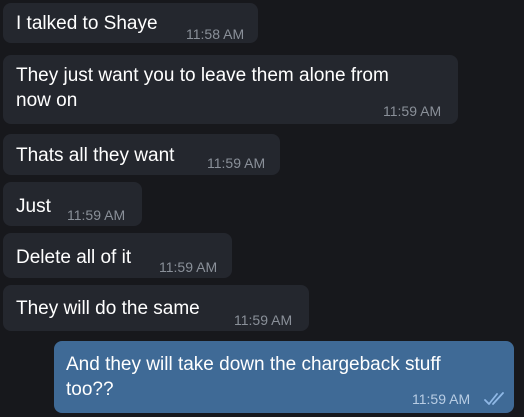 The width and height of the screenshot is (524, 417). I want to click on message-text: They will do the same, so click(108, 308).